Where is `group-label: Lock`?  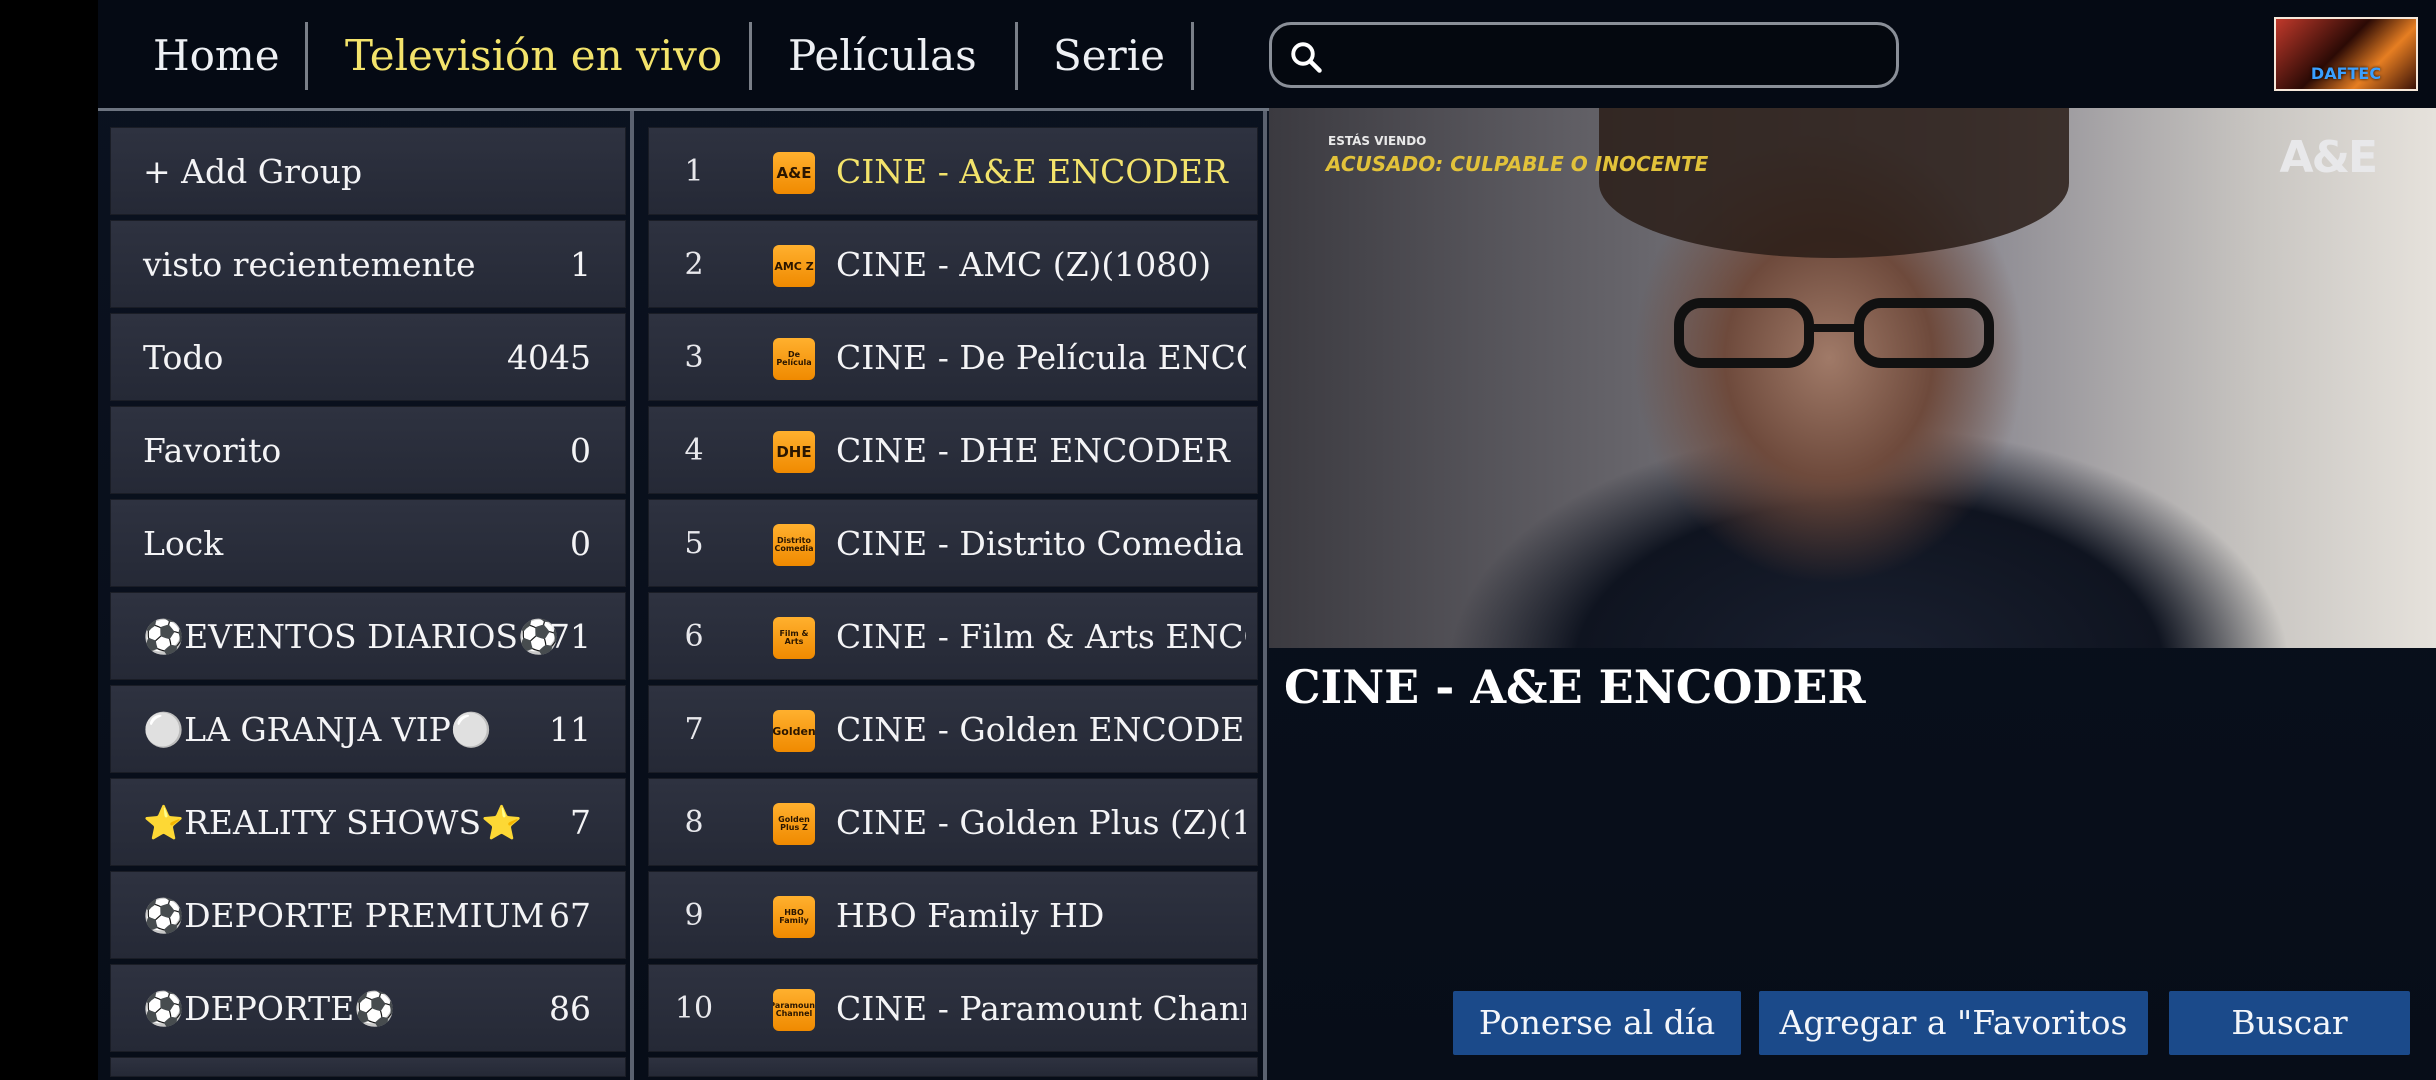
group-label: Lock is located at coordinates (183, 543).